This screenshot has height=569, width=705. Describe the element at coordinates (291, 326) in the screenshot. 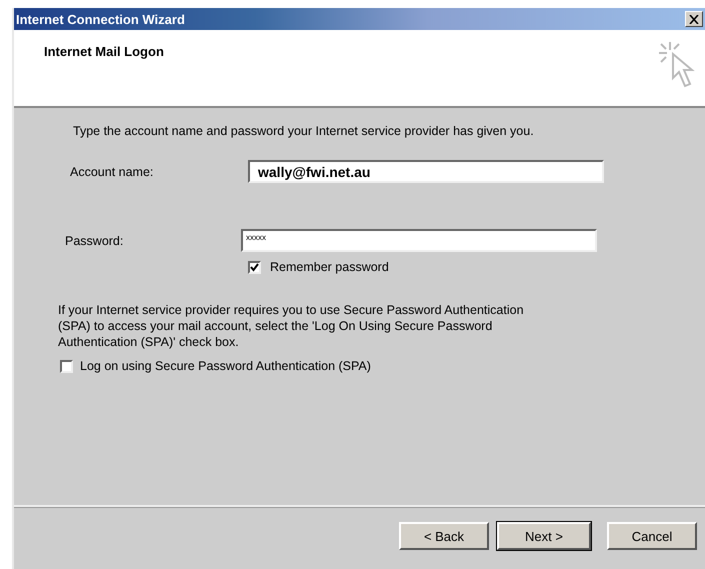

I see `spa-note-text: If your Internet service provider requires you to use Secure Password Authentication (SPA) to access your mail account, select the 'Log On Using Secure Password Authentication (SPA)' check box.` at that location.